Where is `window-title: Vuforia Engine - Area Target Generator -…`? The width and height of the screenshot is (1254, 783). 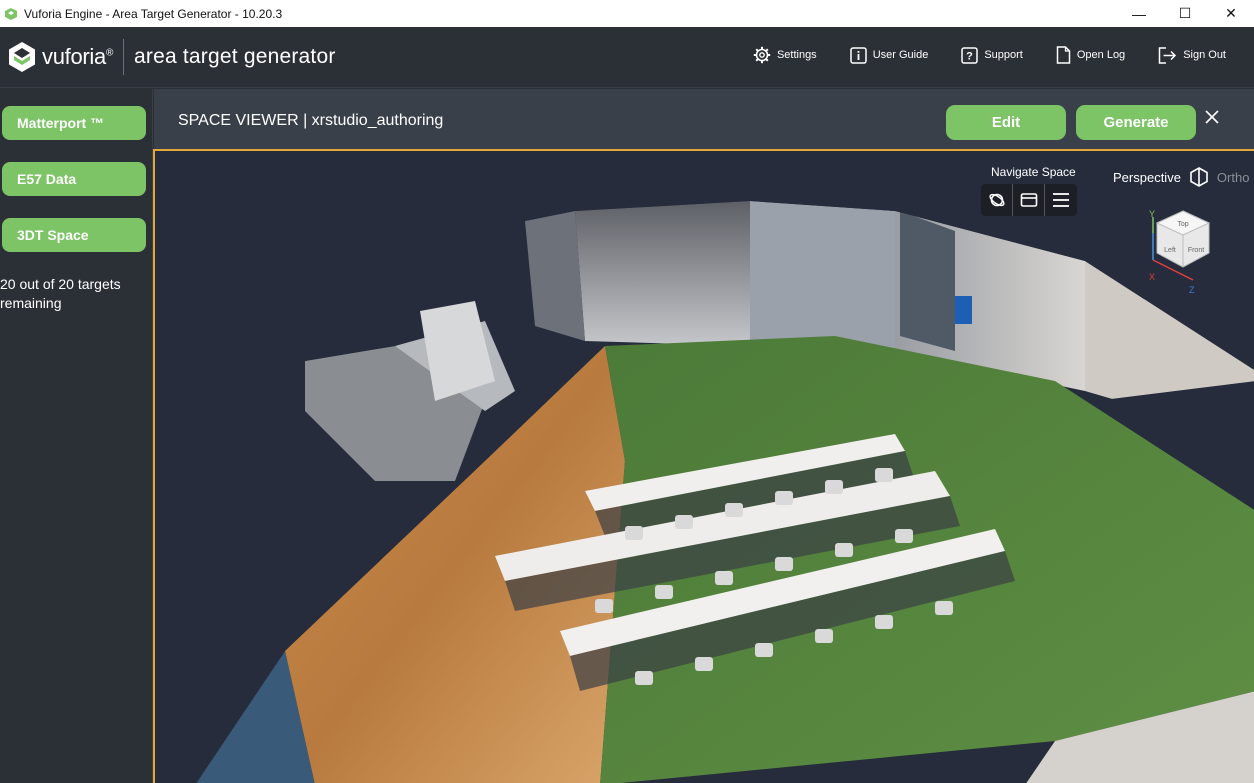 window-title: Vuforia Engine - Area Target Generator -… is located at coordinates (153, 13).